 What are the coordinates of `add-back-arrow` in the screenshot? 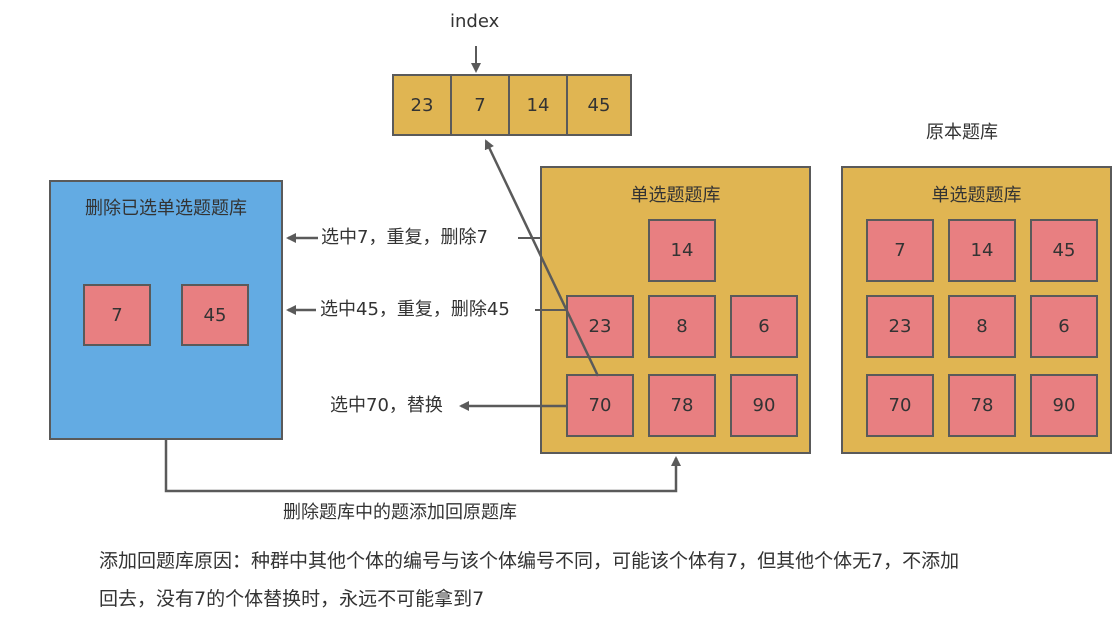 It's located at (422, 466).